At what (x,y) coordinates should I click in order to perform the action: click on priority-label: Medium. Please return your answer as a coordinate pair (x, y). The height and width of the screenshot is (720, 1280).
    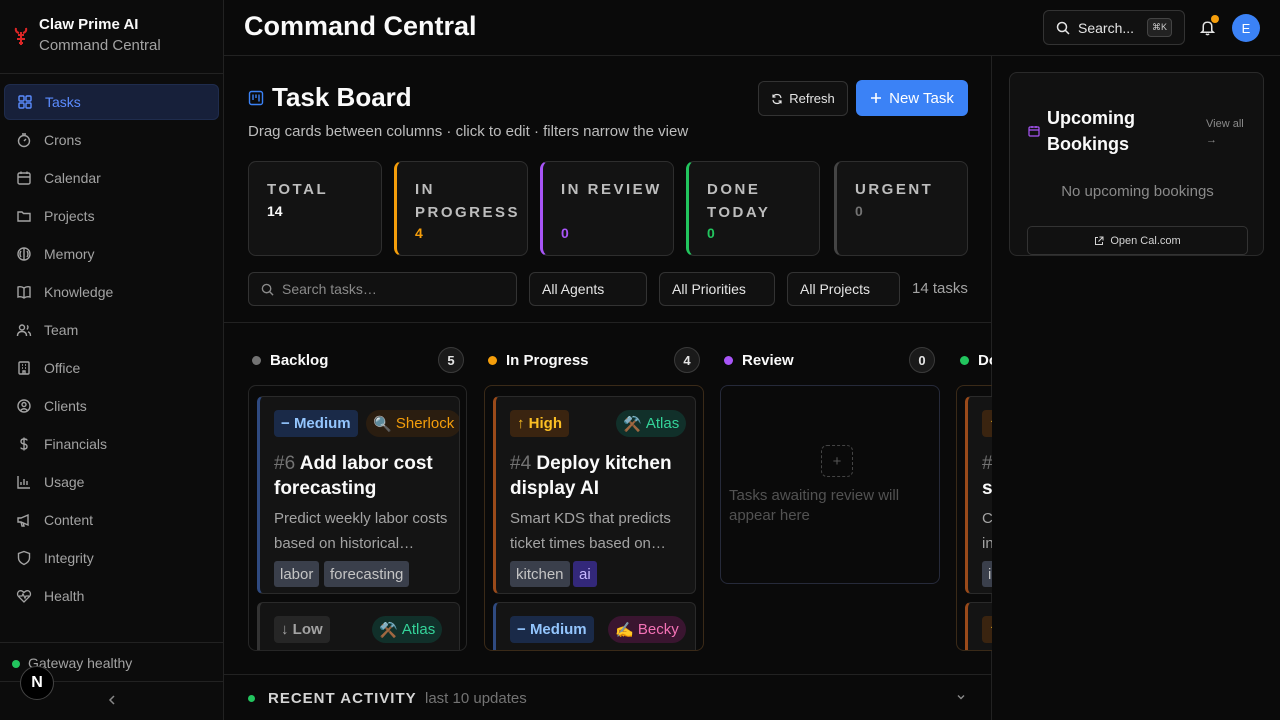
    Looking at the image, I should click on (322, 423).